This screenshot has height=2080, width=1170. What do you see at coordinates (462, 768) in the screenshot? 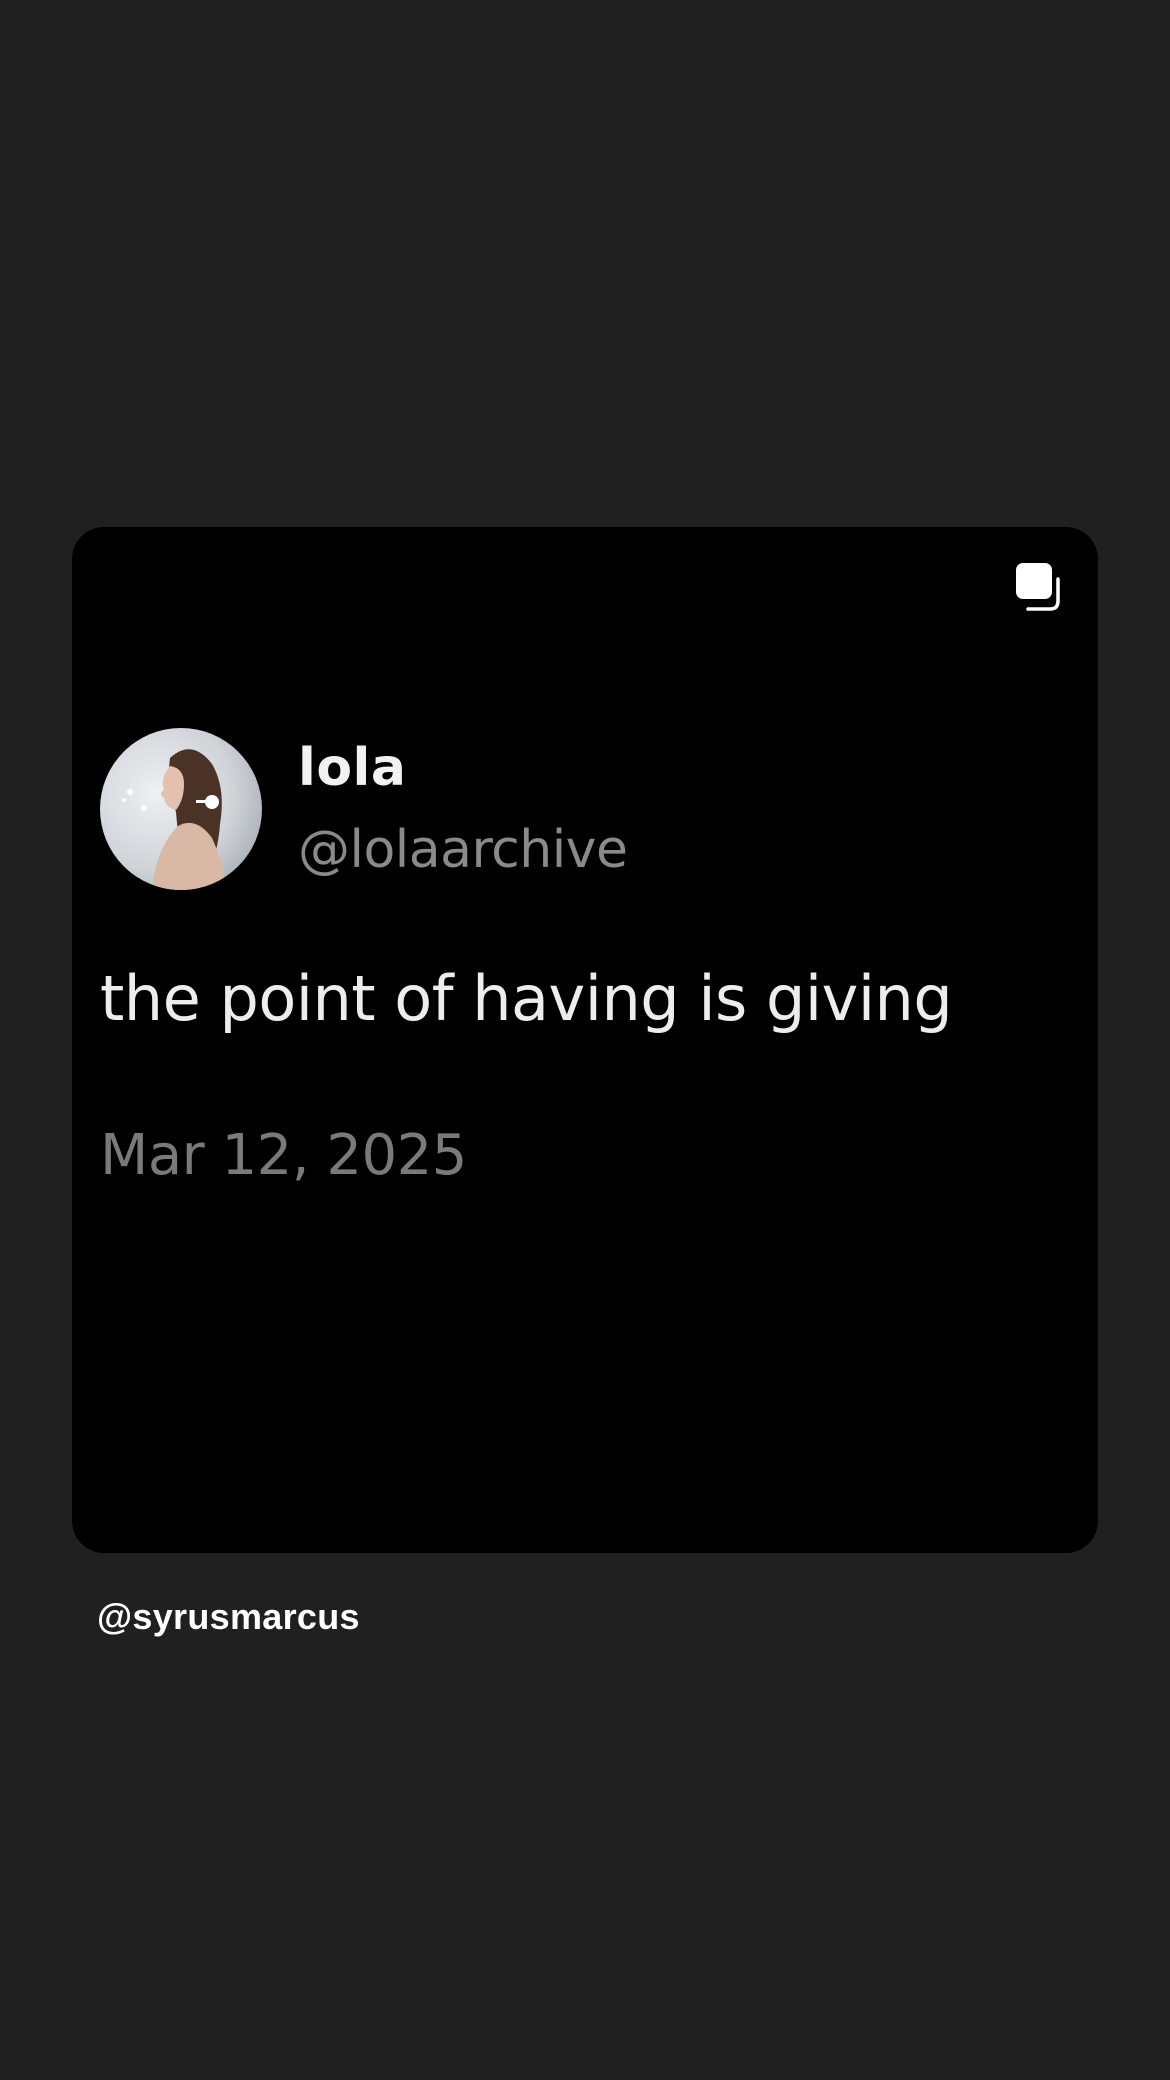
I see `display-name: lola` at bounding box center [462, 768].